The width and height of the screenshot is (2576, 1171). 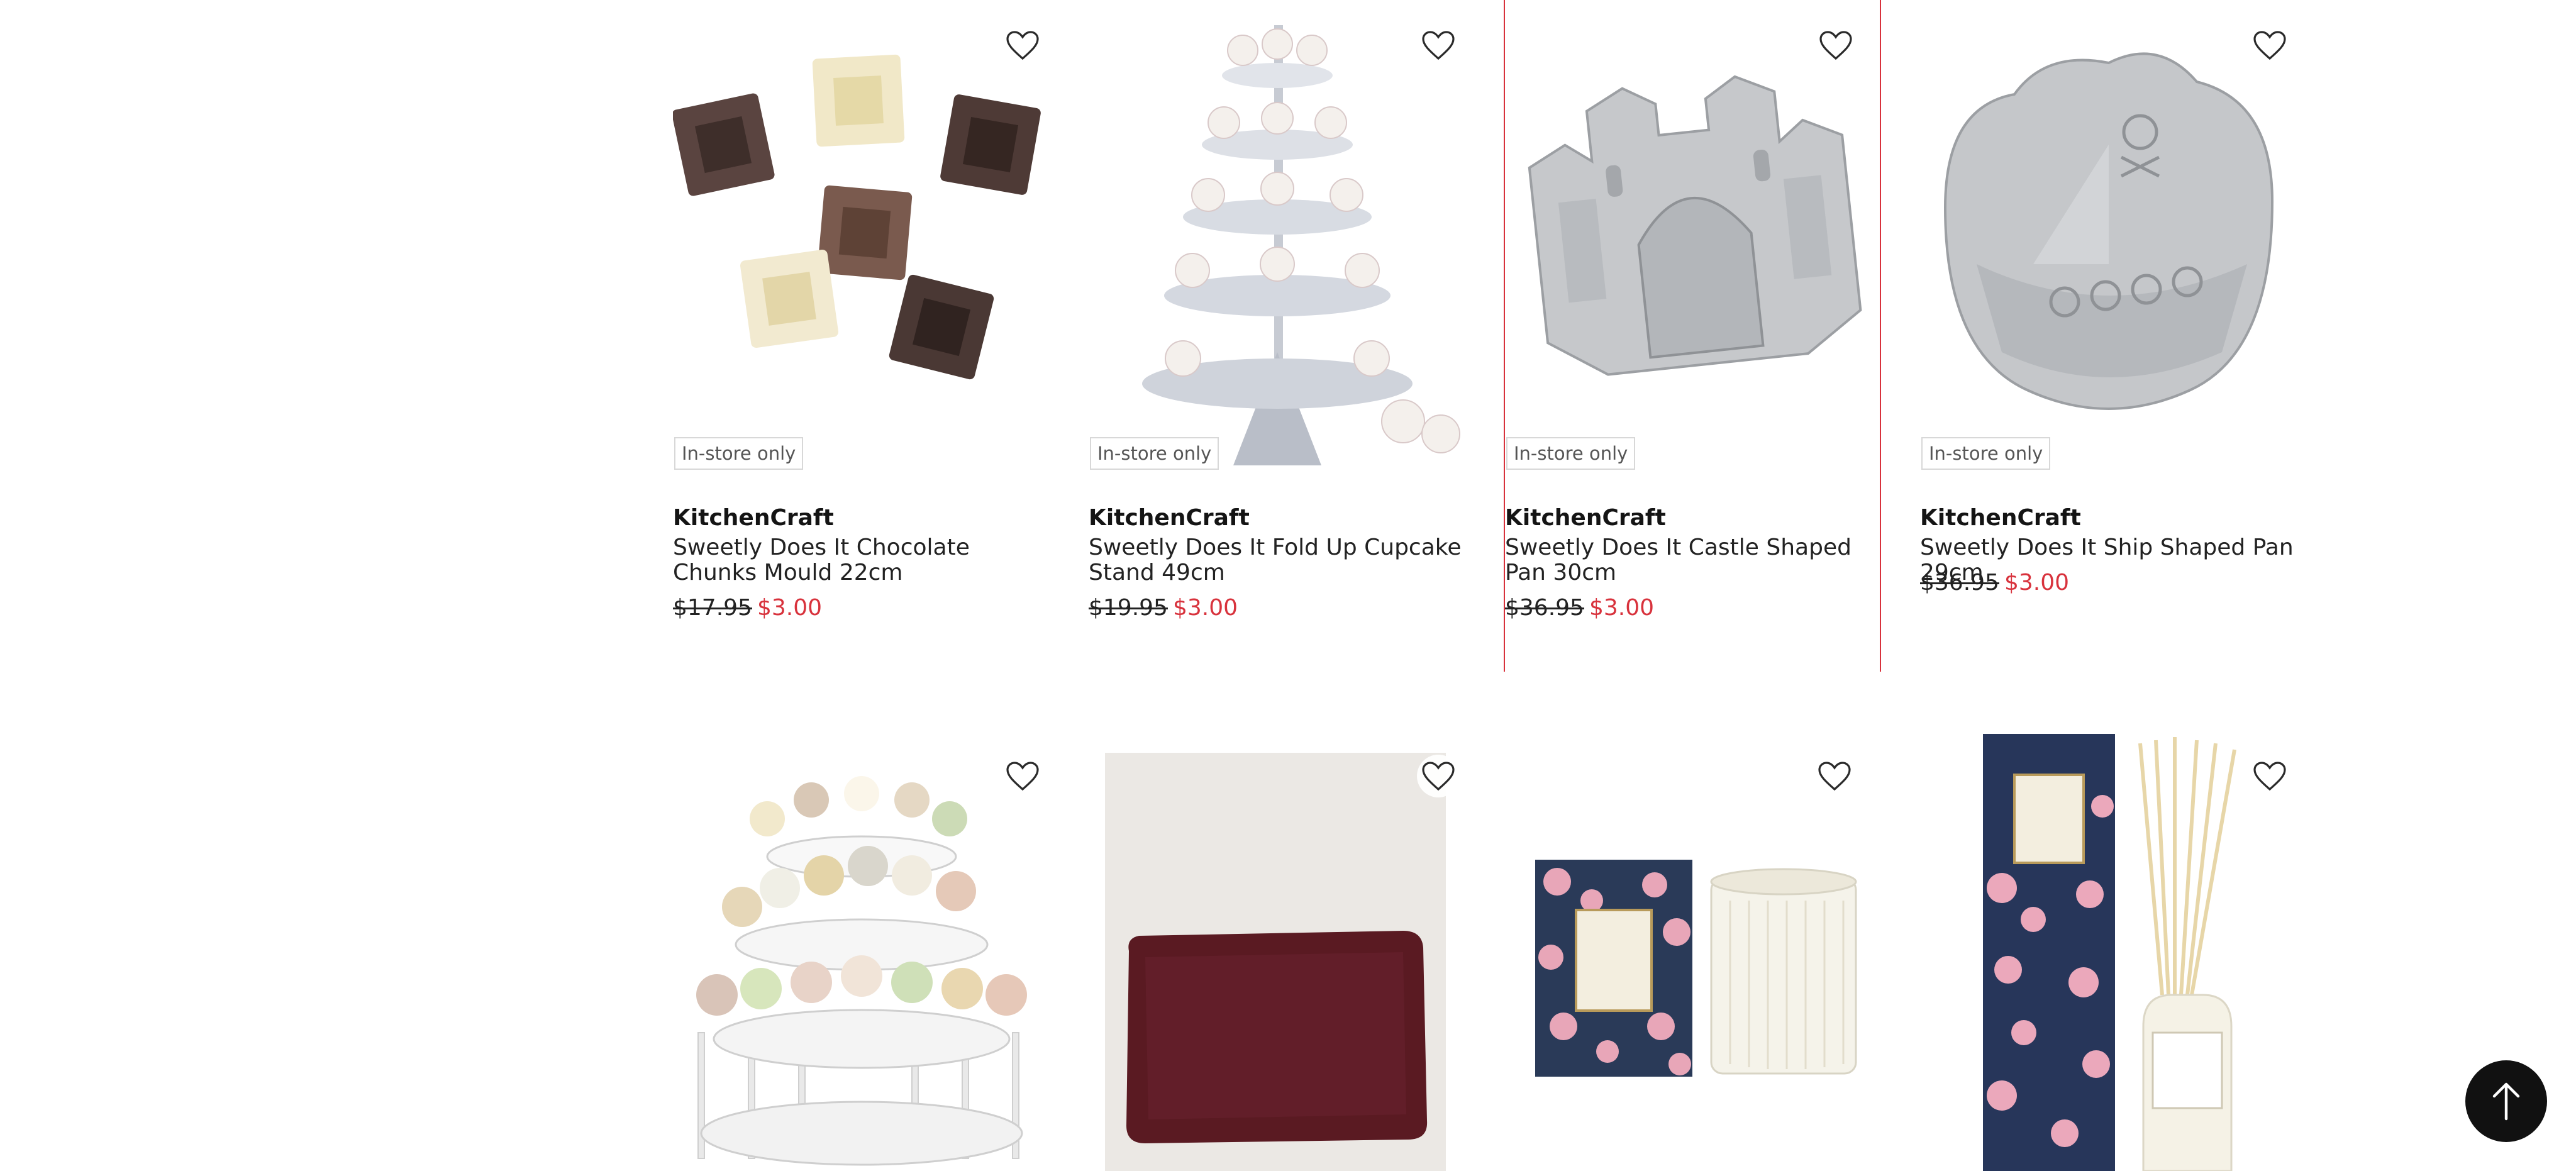 I want to click on price-row: $17.95 $3.00, so click(x=747, y=608).